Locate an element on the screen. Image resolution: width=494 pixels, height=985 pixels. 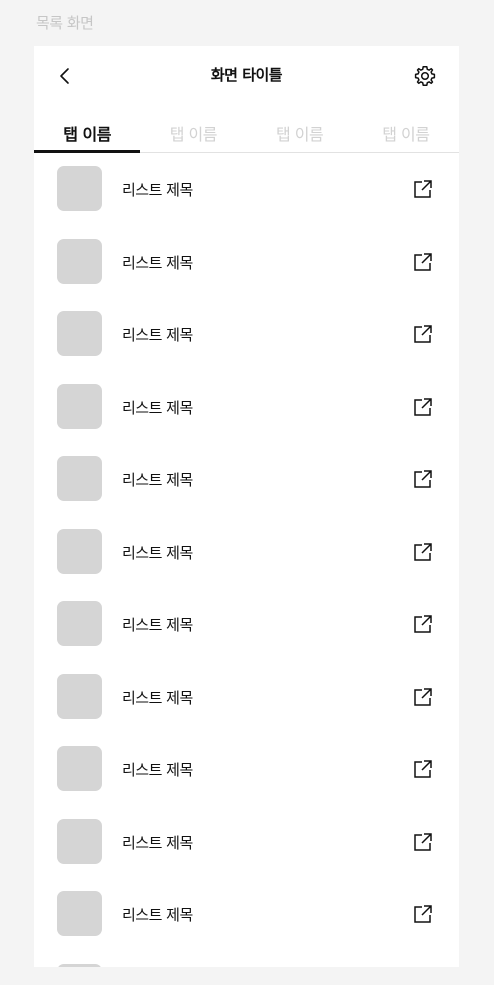
settings-button is located at coordinates (425, 76).